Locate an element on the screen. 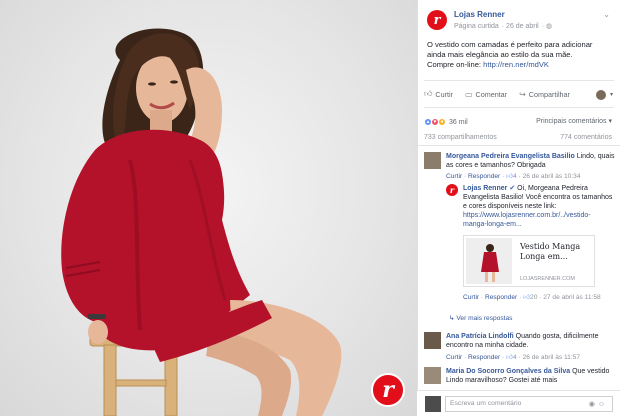 The width and height of the screenshot is (620, 416). reply-time: 27 de abril às 11:58 is located at coordinates (571, 297).